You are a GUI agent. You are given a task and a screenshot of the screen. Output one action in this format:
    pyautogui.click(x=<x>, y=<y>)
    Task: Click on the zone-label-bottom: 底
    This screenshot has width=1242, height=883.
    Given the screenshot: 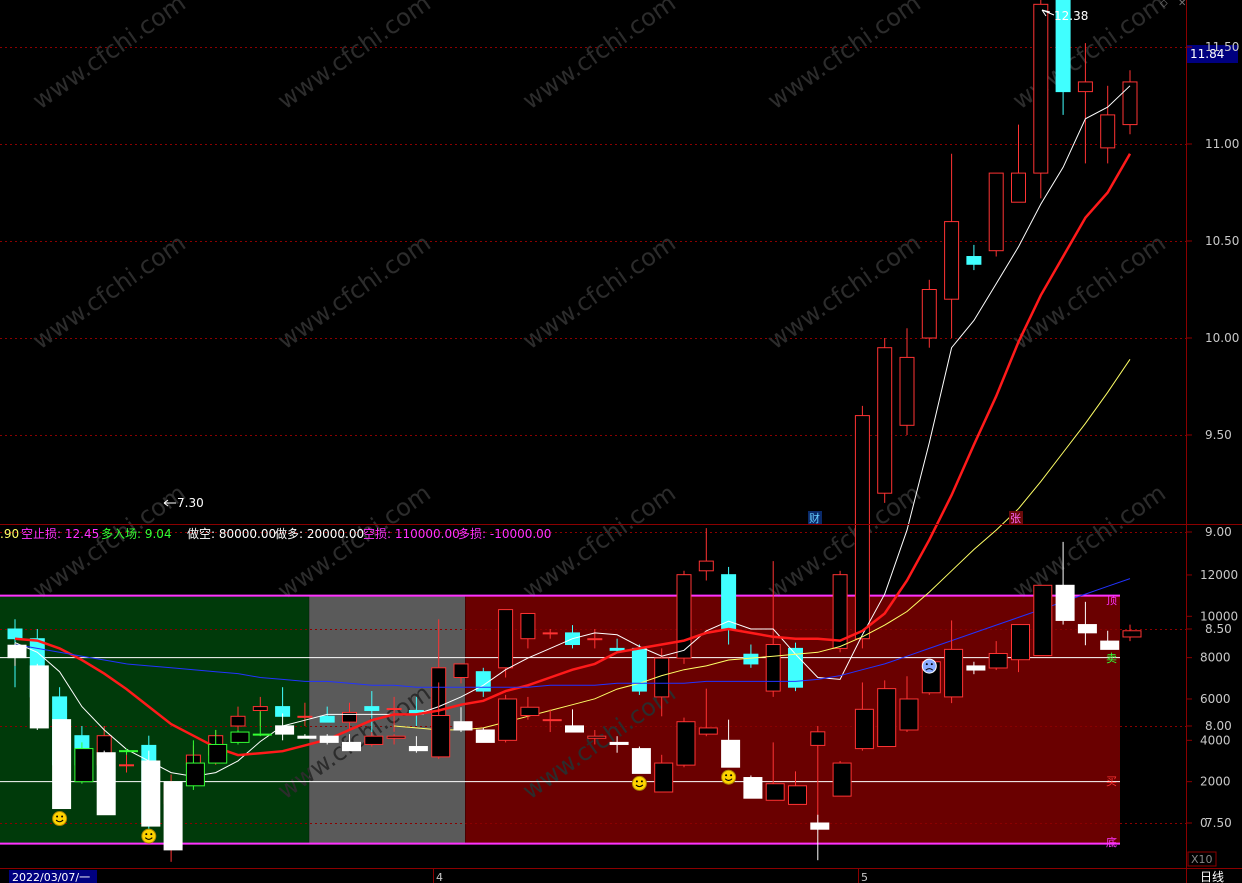 What is the action you would take?
    pyautogui.click(x=1111, y=842)
    